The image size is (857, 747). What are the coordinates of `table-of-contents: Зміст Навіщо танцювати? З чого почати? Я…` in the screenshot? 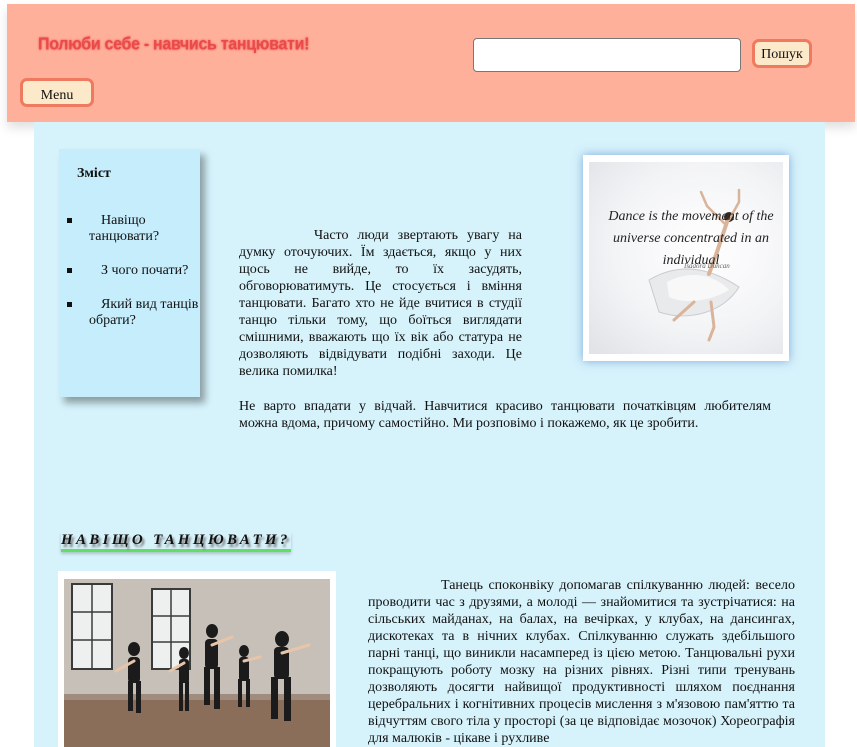 It's located at (129, 273).